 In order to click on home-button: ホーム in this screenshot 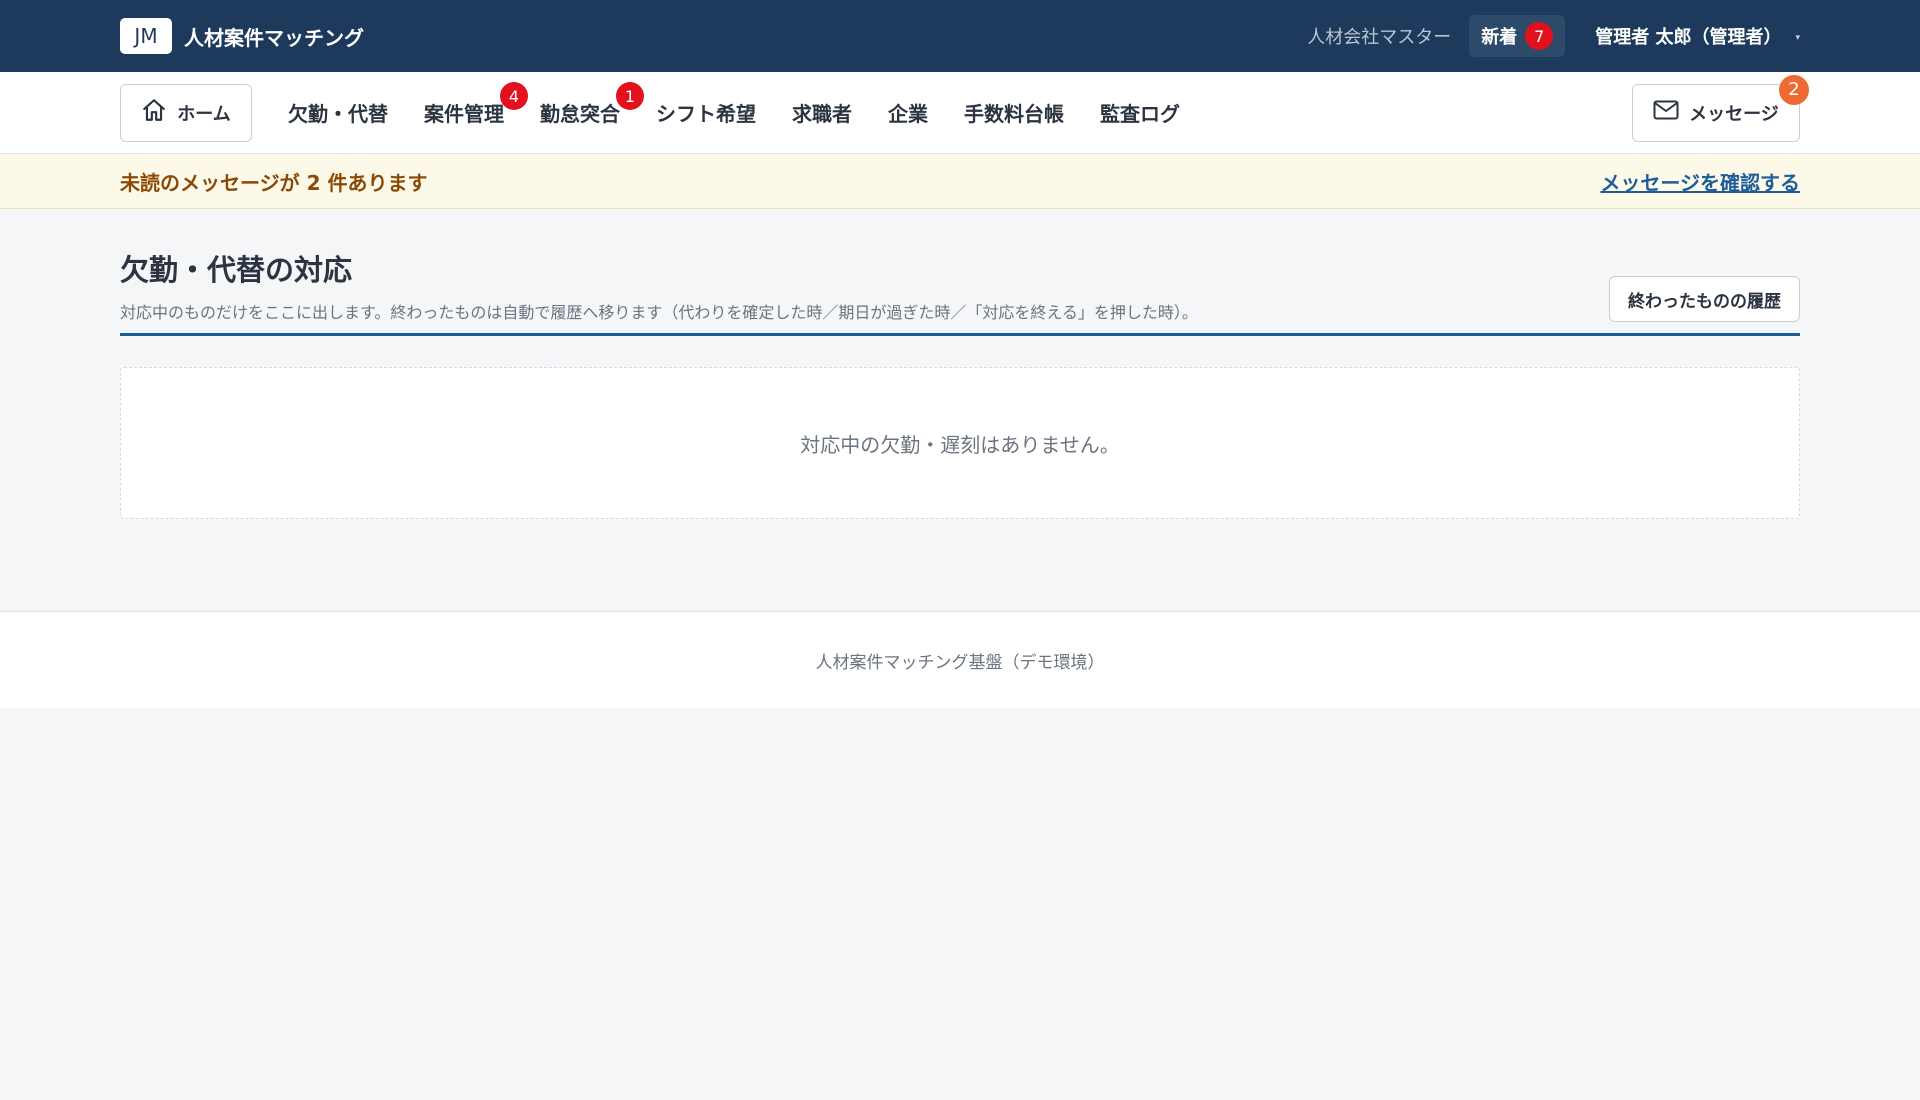, I will do `click(186, 112)`.